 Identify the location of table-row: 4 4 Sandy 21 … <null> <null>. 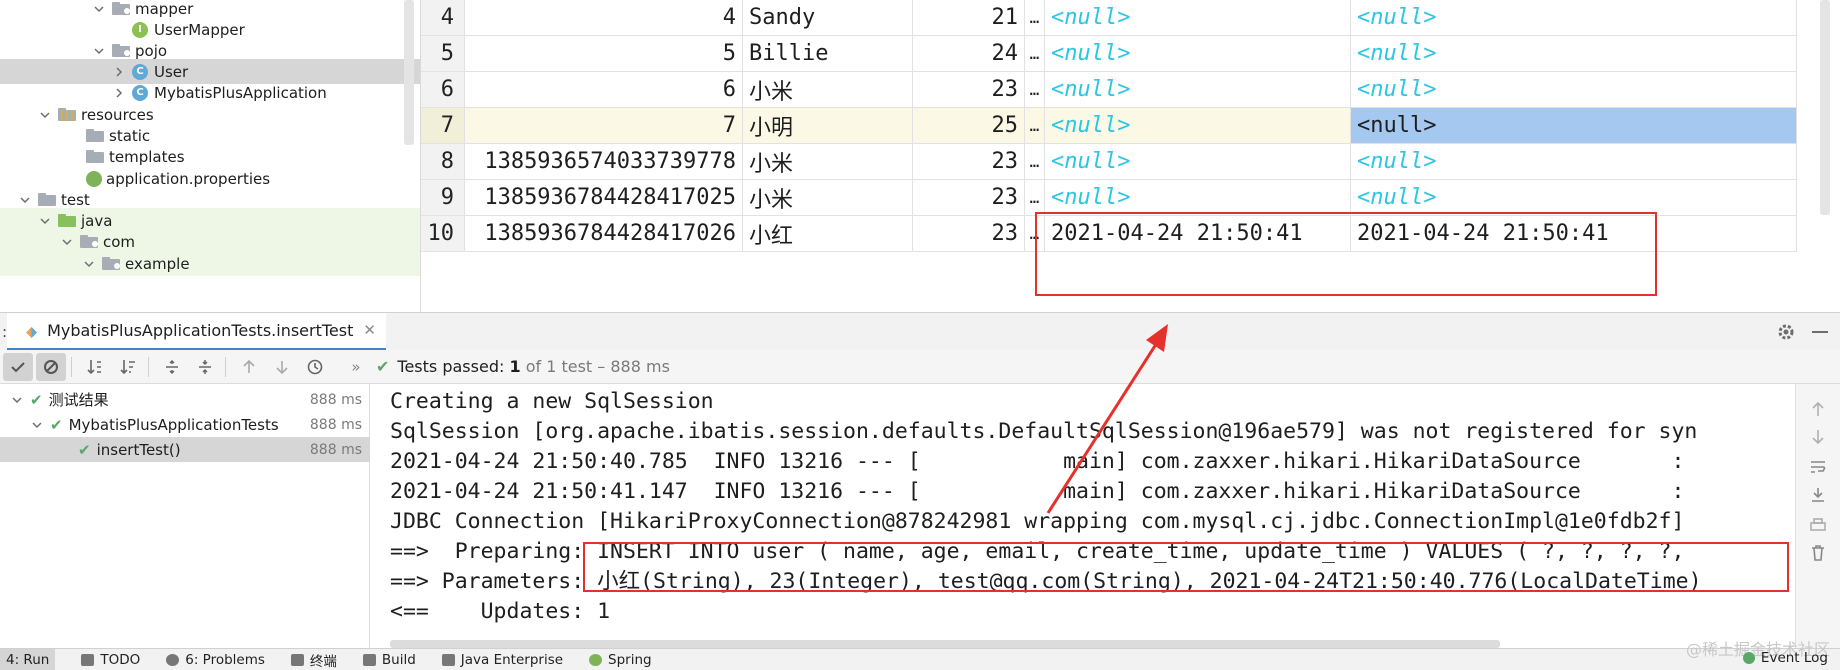
(1109, 18).